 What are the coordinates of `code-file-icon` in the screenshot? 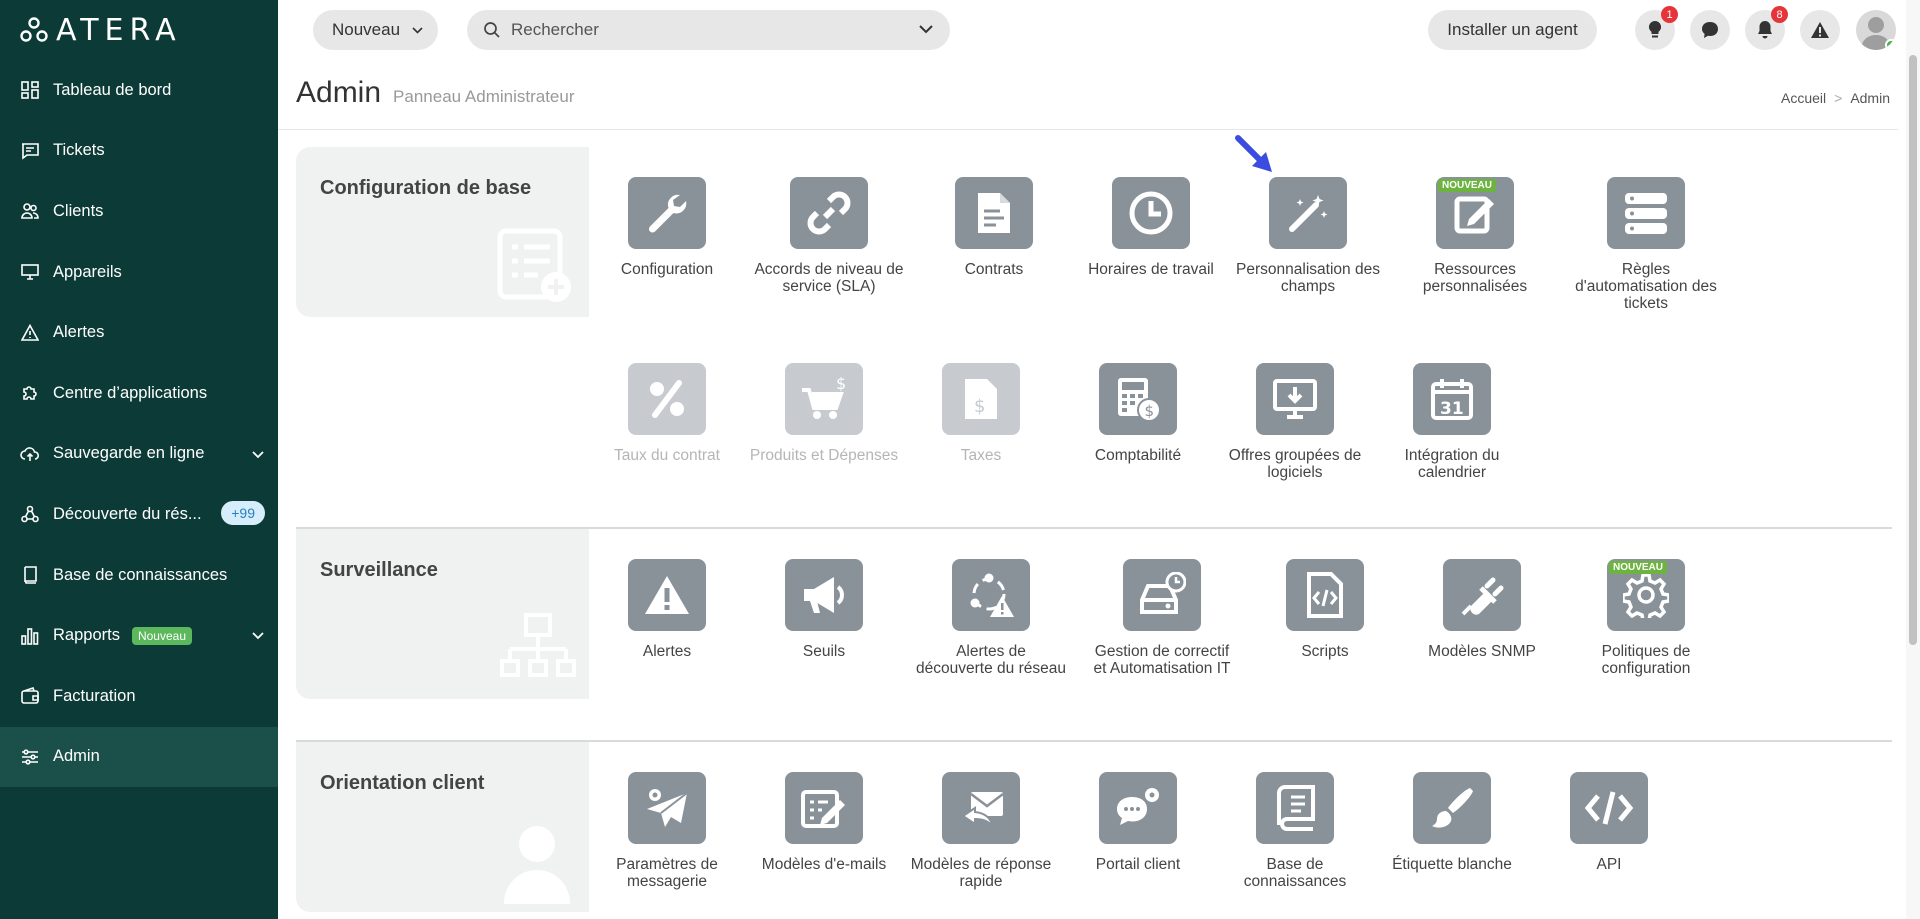 It's located at (1325, 595).